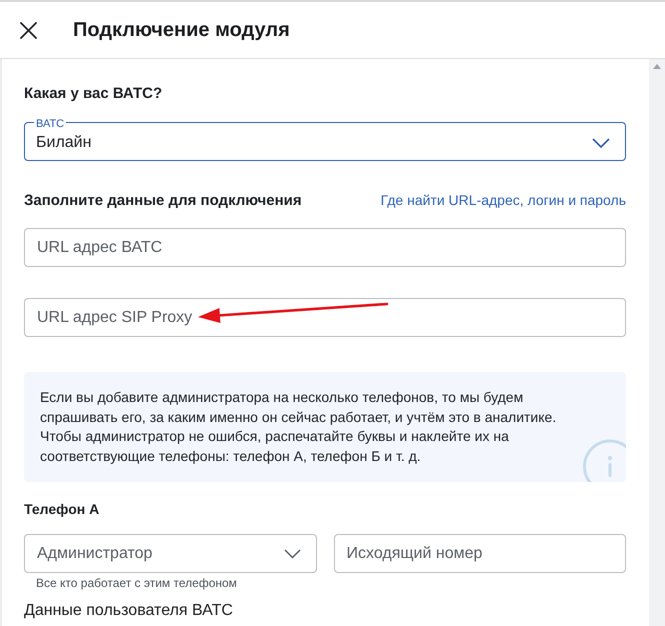 The width and height of the screenshot is (665, 626). Describe the element at coordinates (325, 247) in the screenshot. I see `input-field: URL адрес ВАТС` at that location.